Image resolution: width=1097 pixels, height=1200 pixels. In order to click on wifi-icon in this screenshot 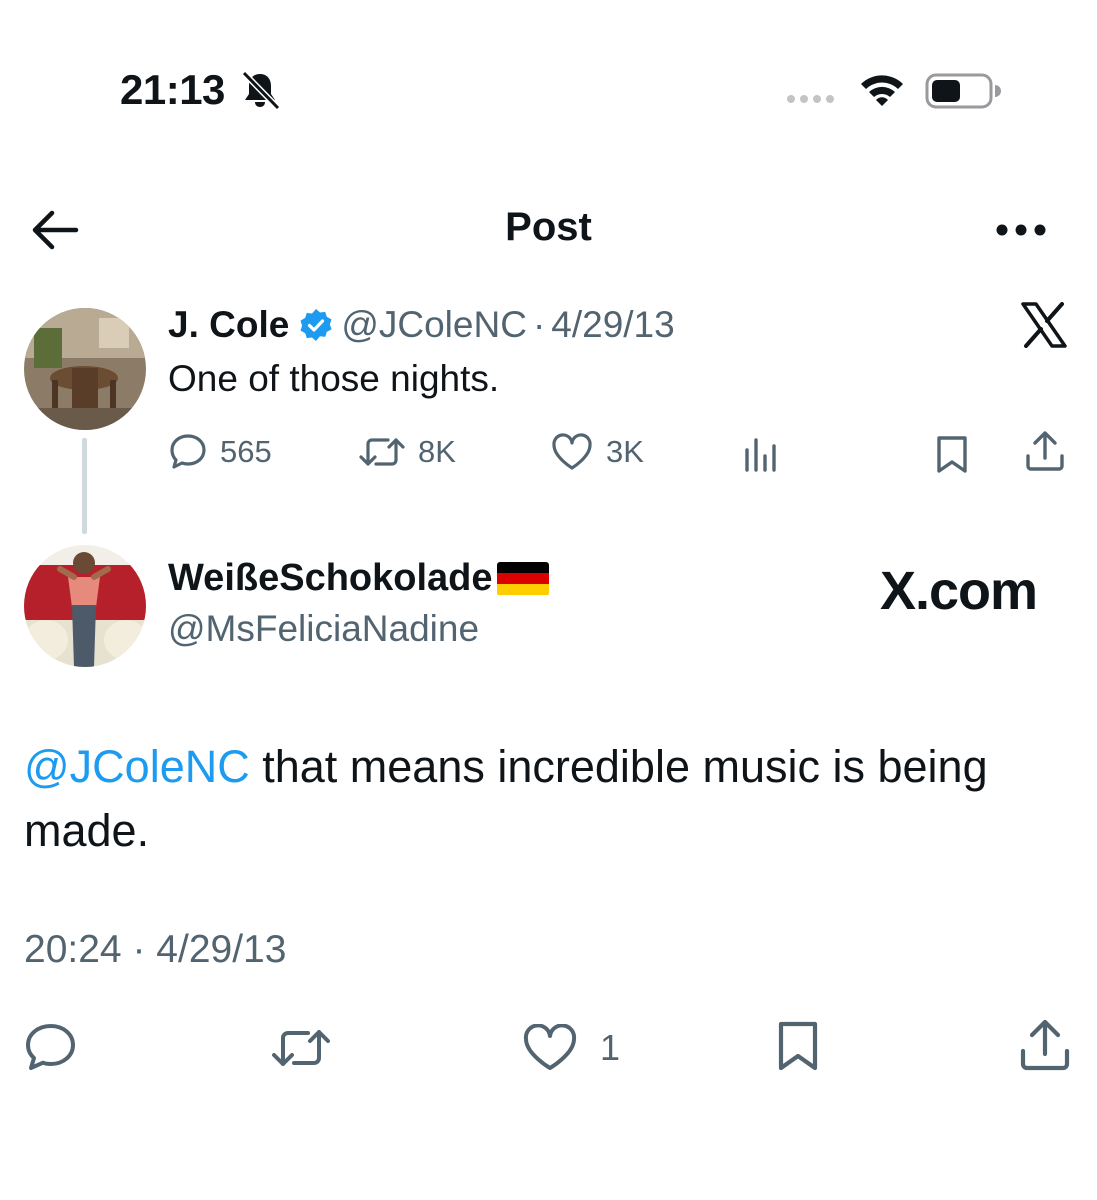, I will do `click(882, 90)`.